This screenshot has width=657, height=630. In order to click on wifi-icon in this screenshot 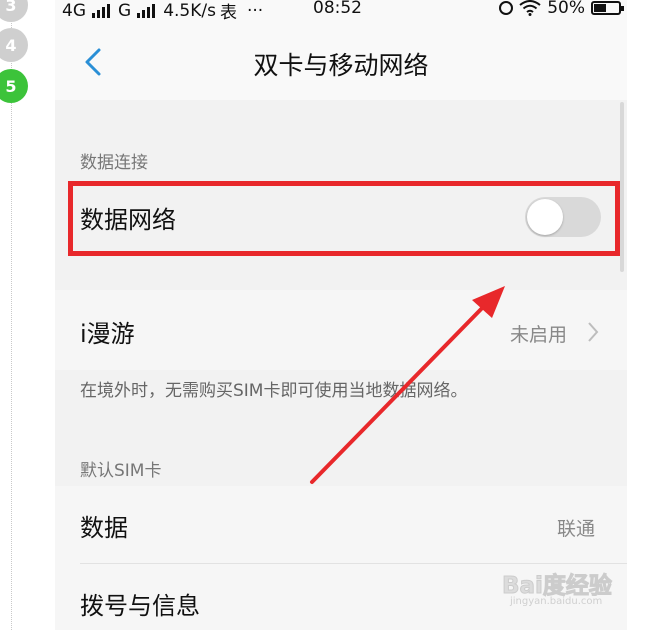, I will do `click(530, 8)`.